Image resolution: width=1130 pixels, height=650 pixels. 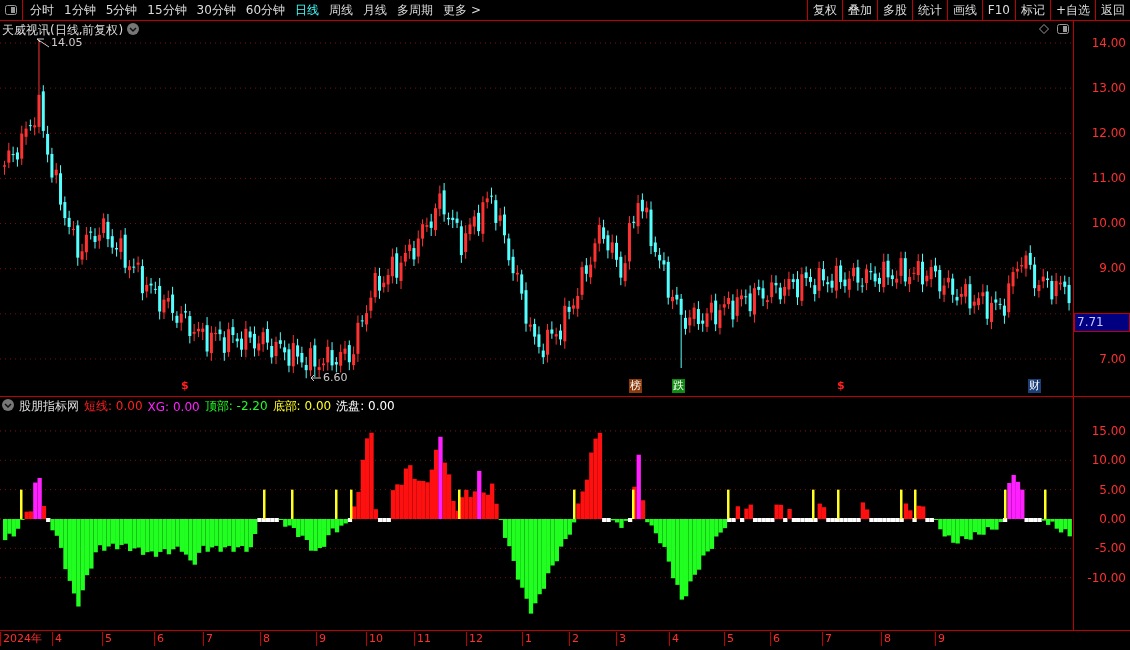 I want to click on price-tick-label: 14.00, so click(x=1108, y=43).